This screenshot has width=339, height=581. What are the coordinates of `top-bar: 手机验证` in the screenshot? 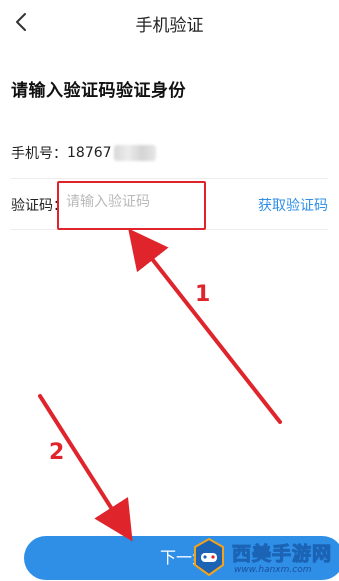 It's located at (169, 23).